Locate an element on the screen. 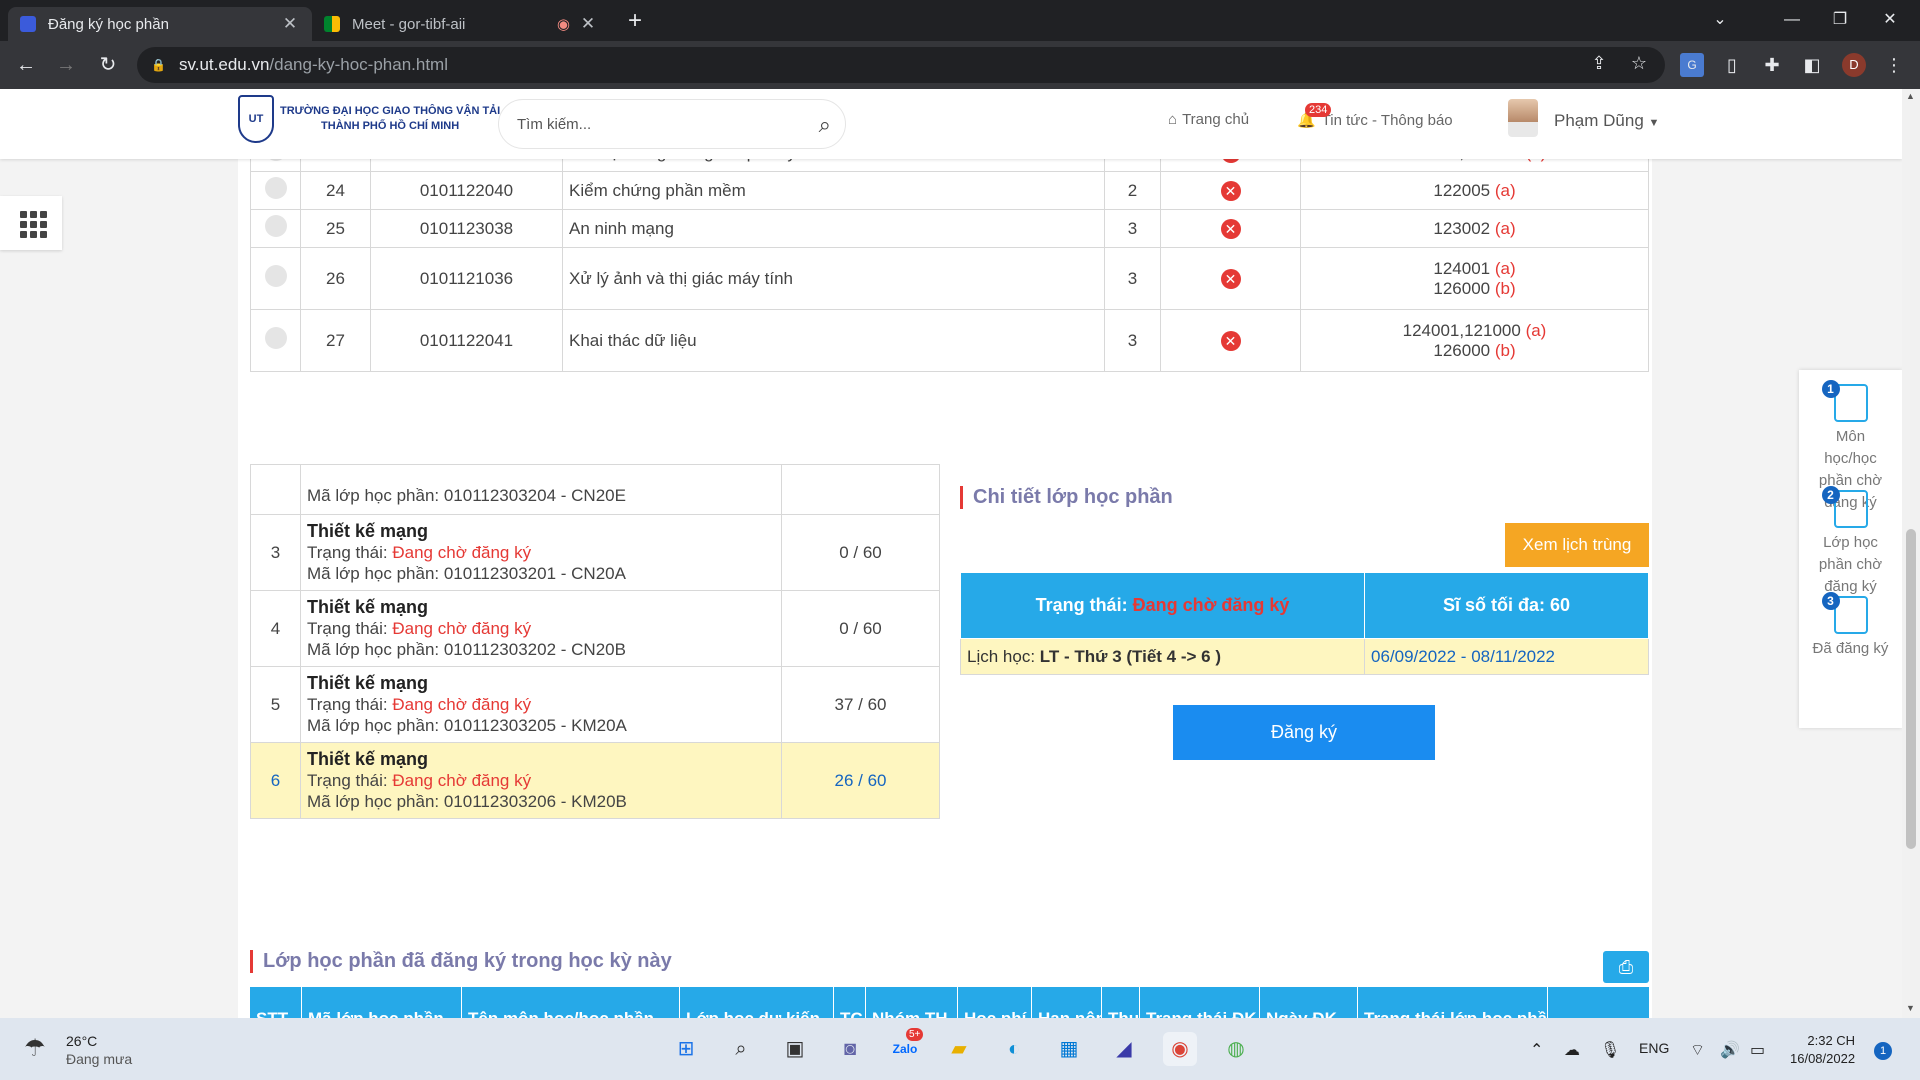  class-count: 37 / 60 is located at coordinates (860, 704).